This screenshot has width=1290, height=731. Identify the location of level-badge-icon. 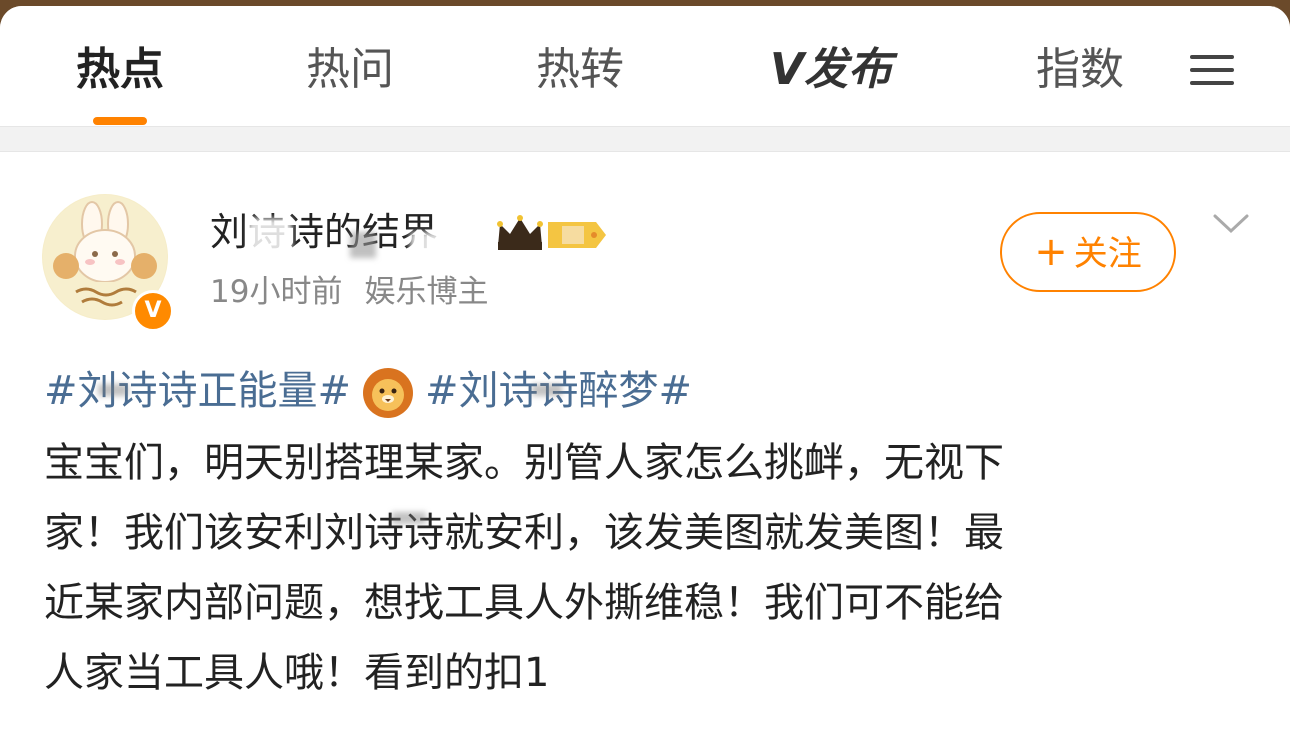
(577, 235).